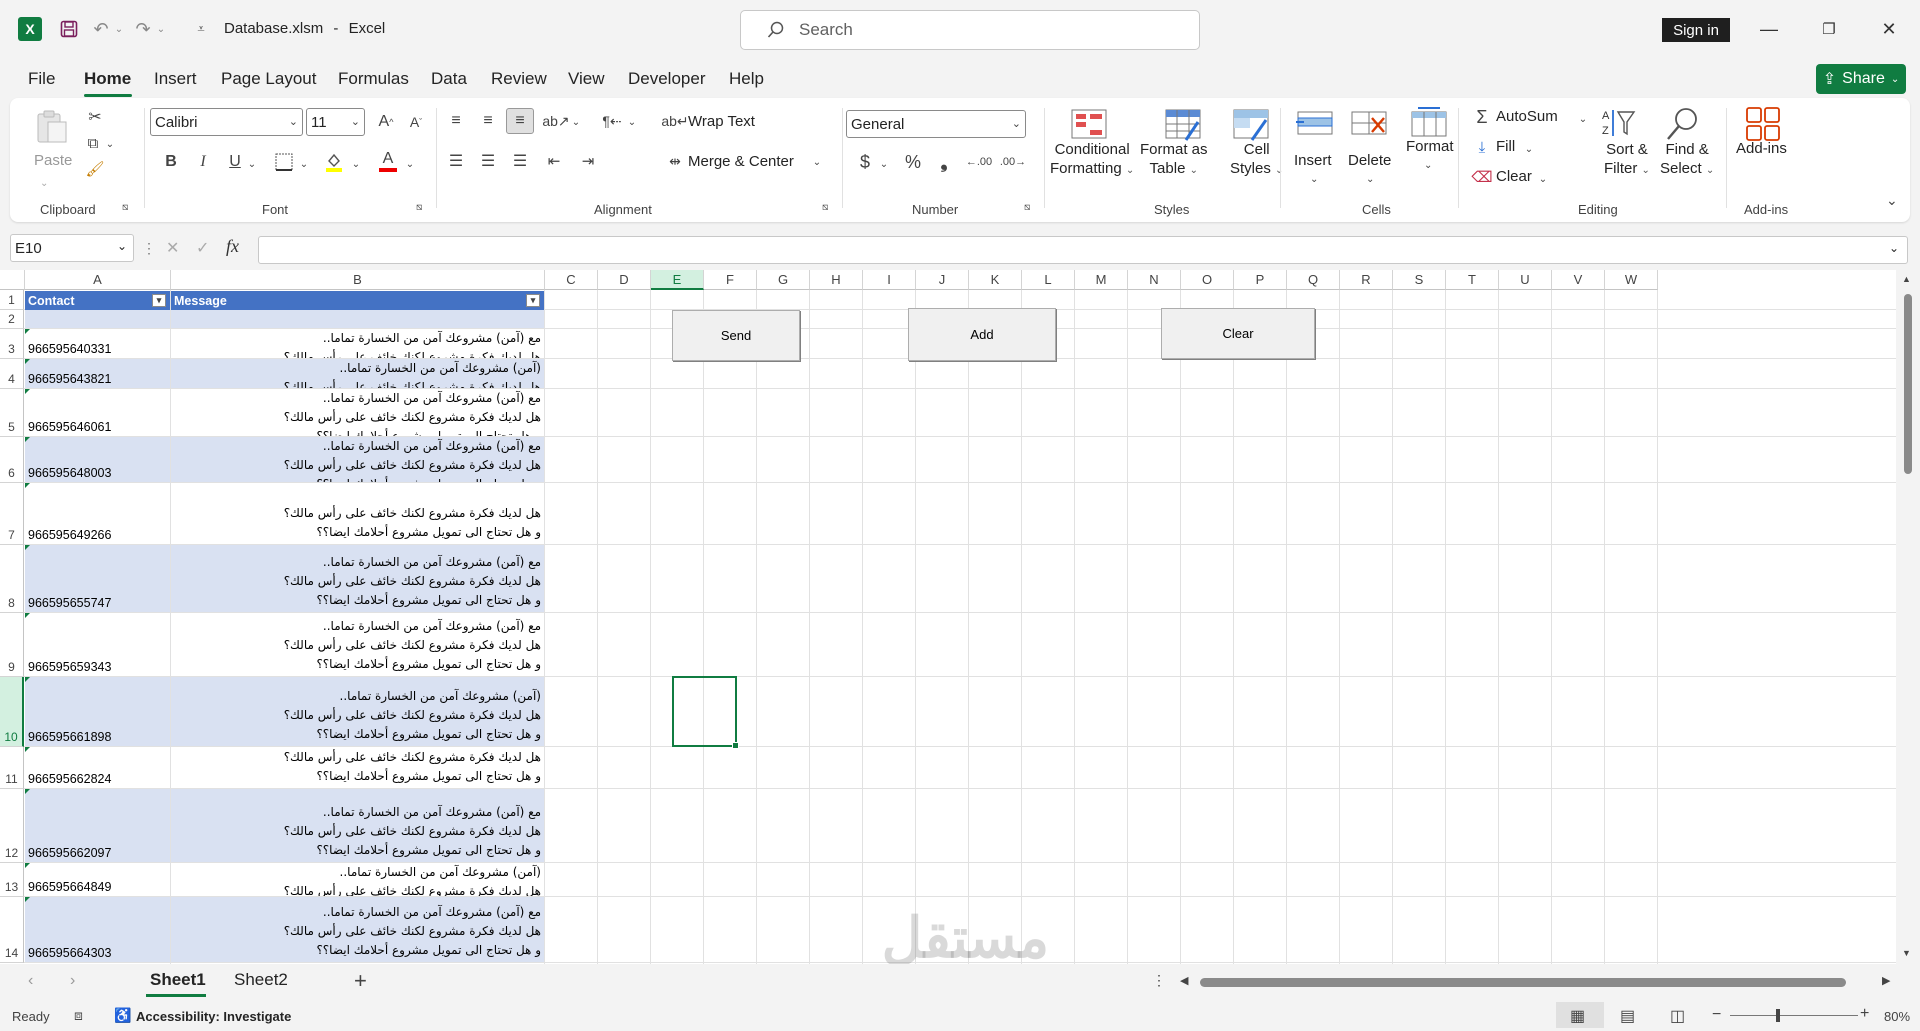  I want to click on column-header-f: F, so click(730, 280).